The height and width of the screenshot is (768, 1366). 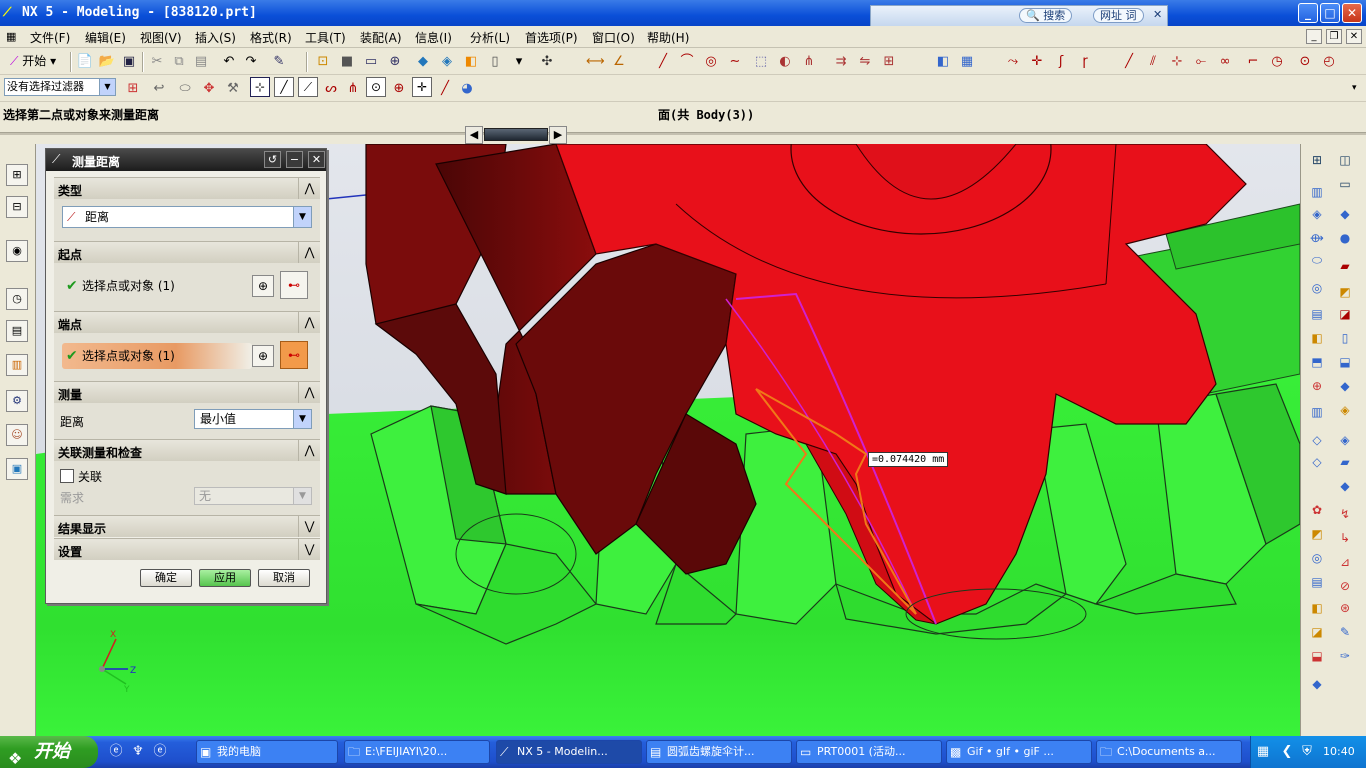 What do you see at coordinates (1345, 160) in the screenshot?
I see `display-part-icon: ◫` at bounding box center [1345, 160].